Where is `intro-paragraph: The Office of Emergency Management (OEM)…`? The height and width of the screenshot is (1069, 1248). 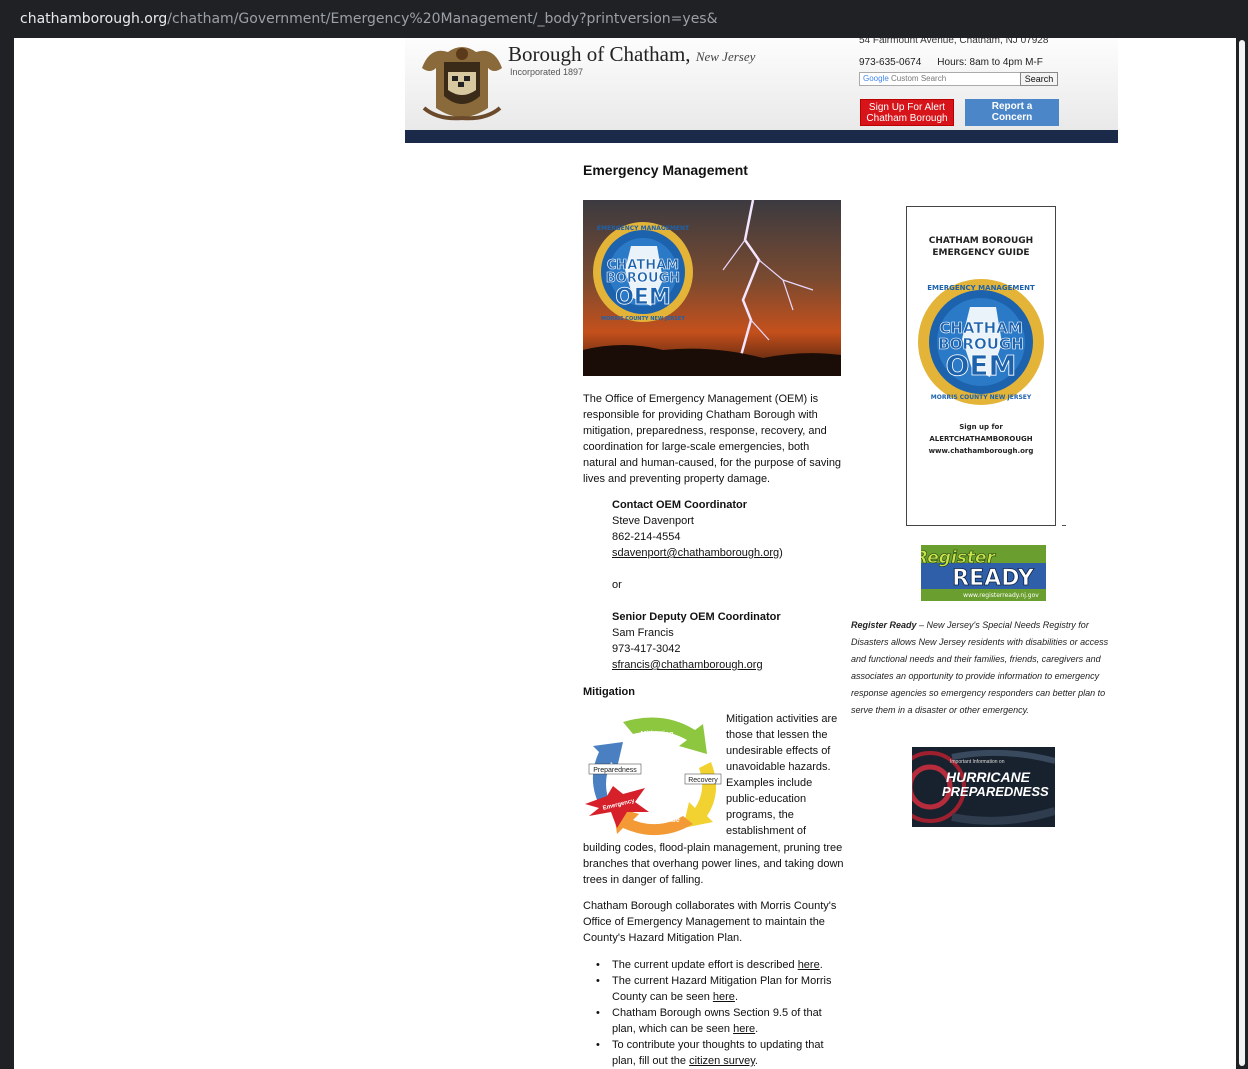 intro-paragraph: The Office of Emergency Management (OEM)… is located at coordinates (712, 439).